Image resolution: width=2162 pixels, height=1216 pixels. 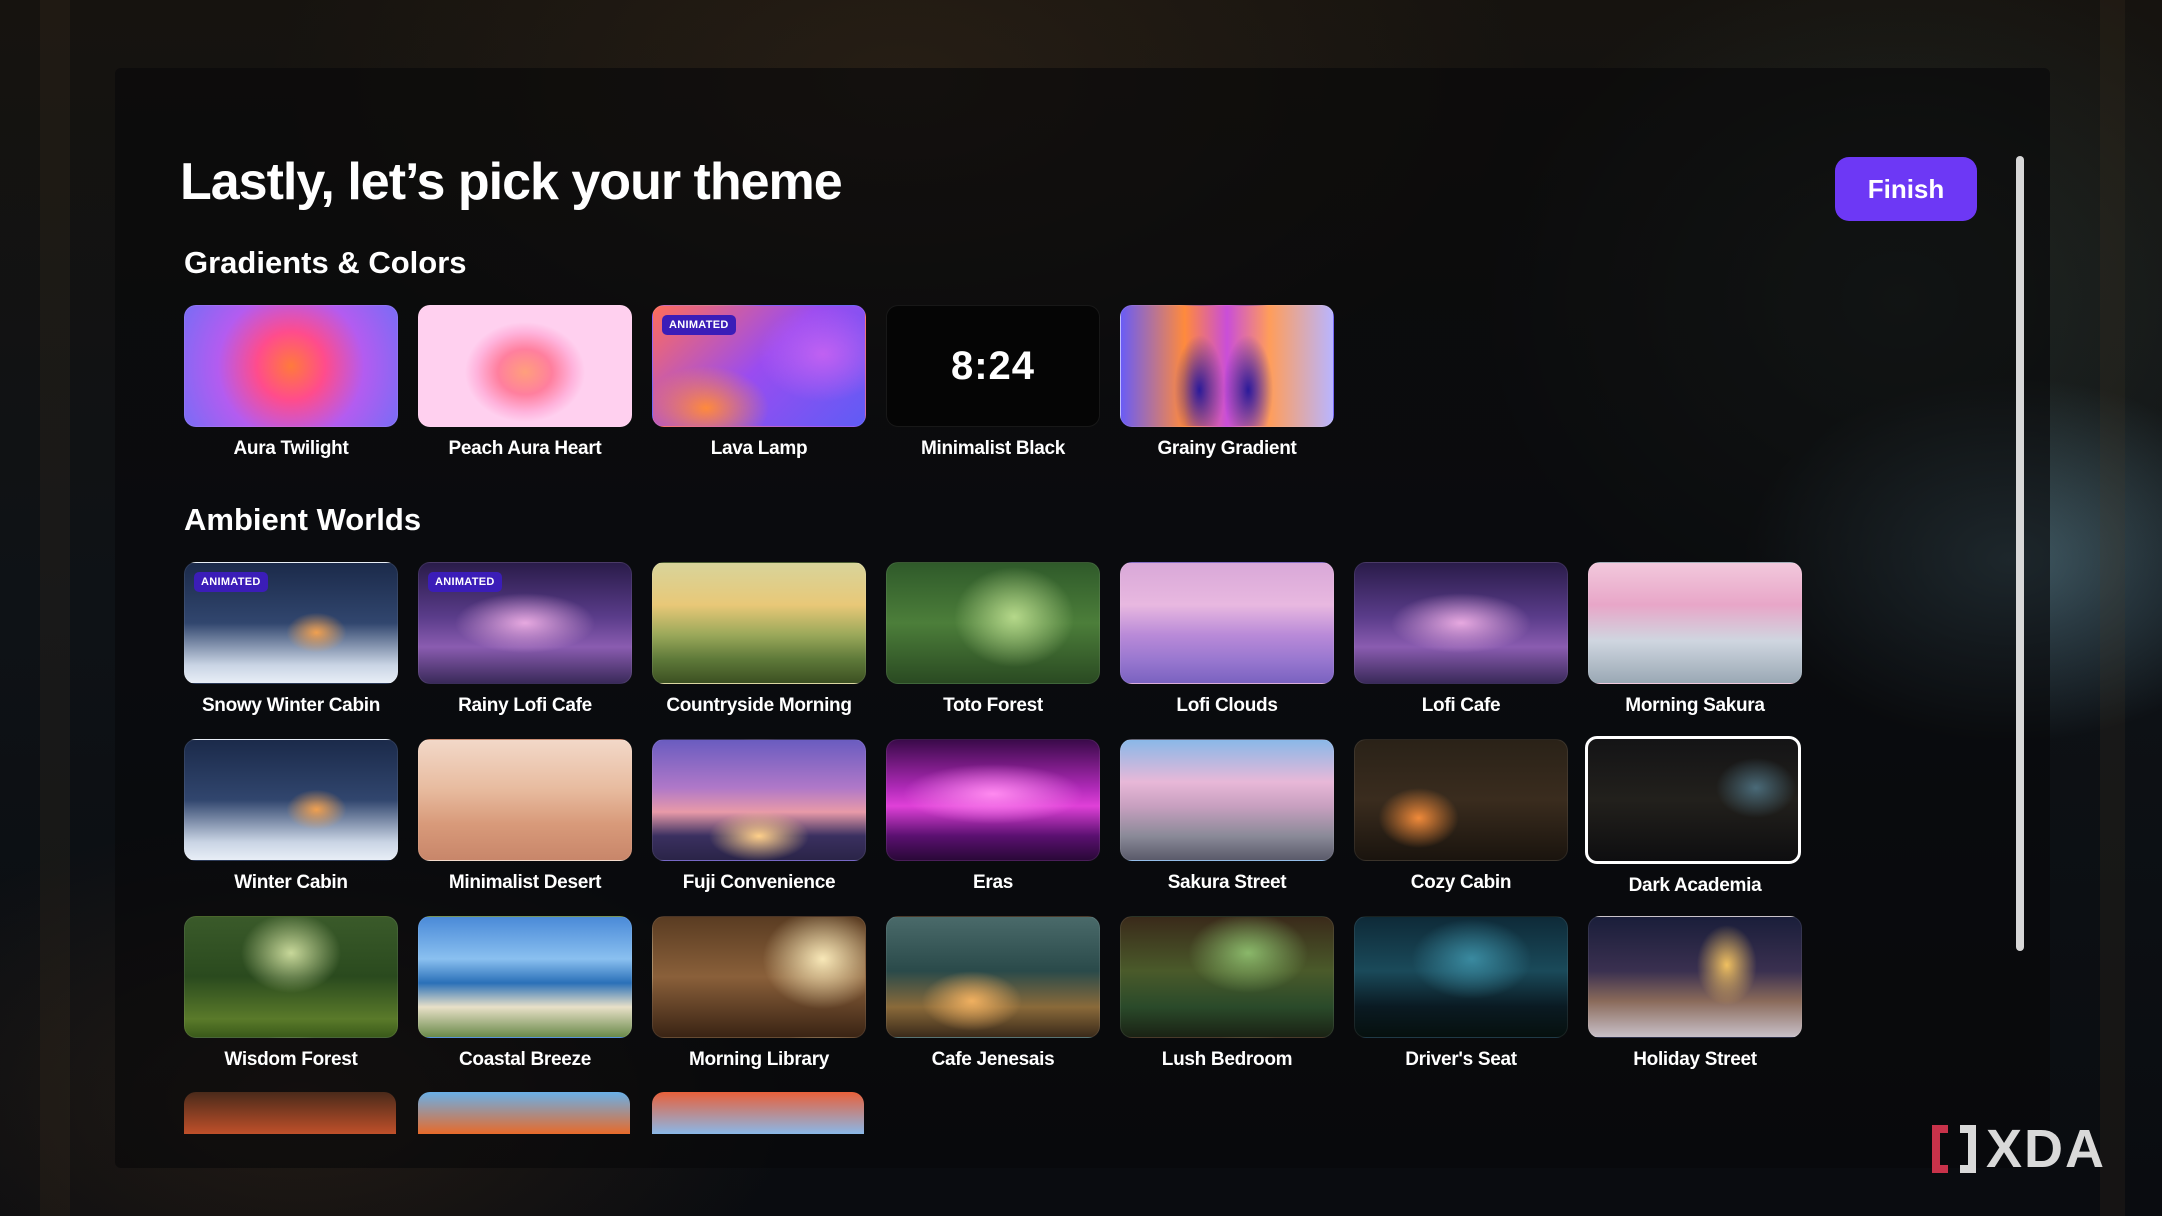 I want to click on theme-tile-grainy-gradient: Grainy Gradient, so click(x=1227, y=382).